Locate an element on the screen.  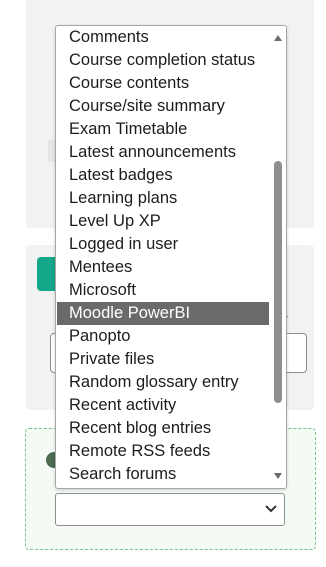
add-block-select is located at coordinates (170, 509).